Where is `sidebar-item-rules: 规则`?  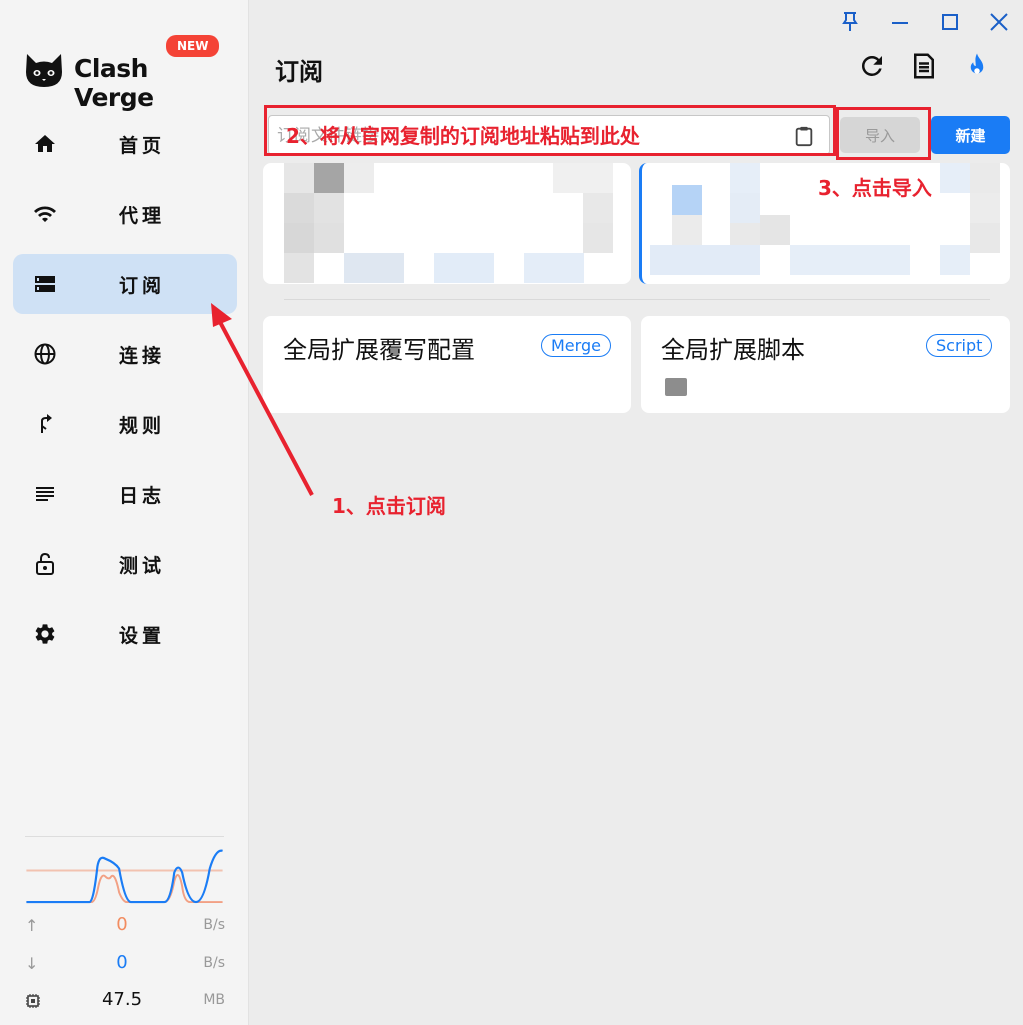 sidebar-item-rules: 规则 is located at coordinates (125, 424).